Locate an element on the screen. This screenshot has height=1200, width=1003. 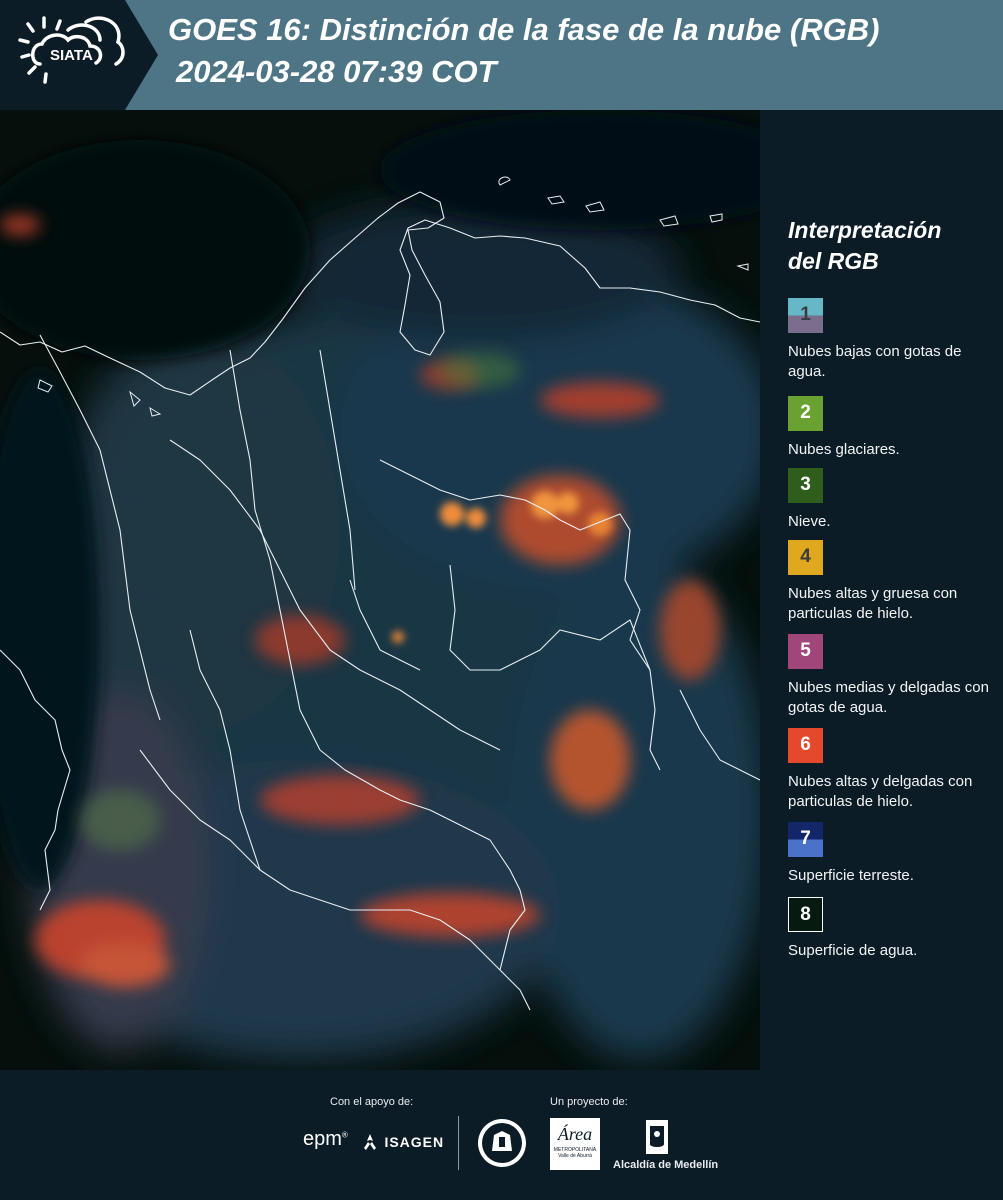
siata-logo-panel: SIATA is located at coordinates (79, 55).